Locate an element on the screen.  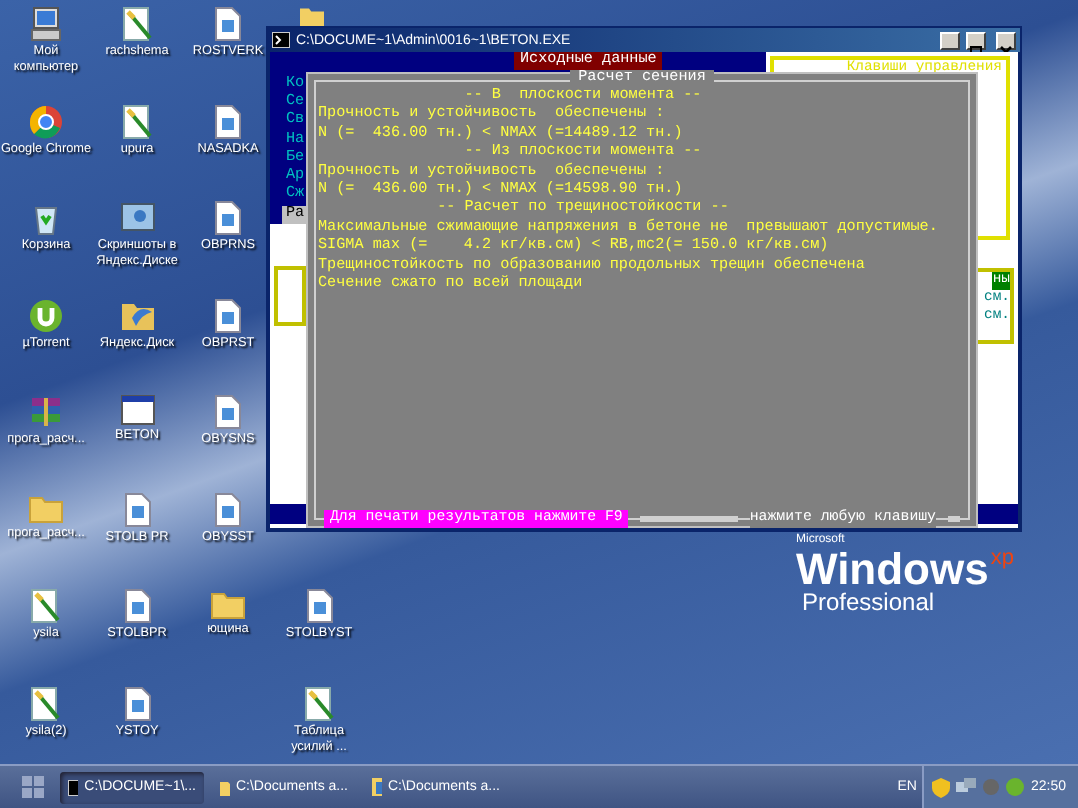
logo-text: Professional is located at coordinates (868, 603).